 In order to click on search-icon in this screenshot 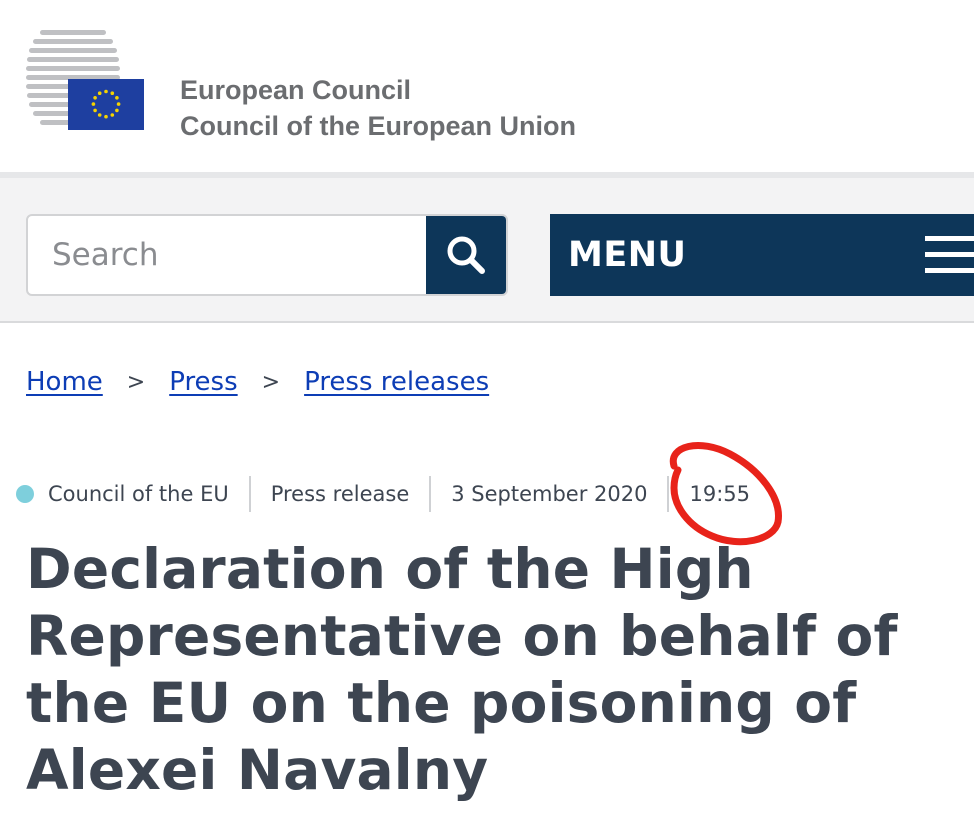, I will do `click(466, 255)`.